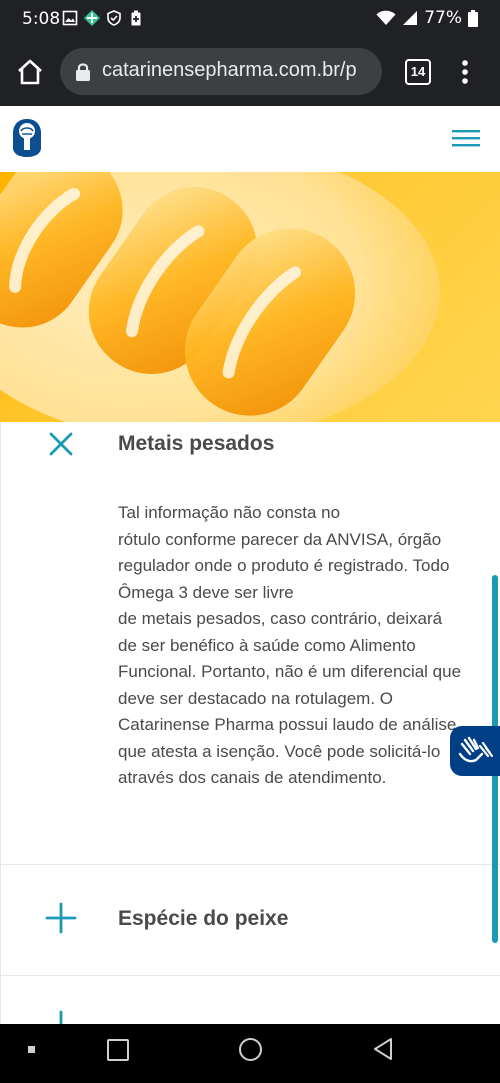  What do you see at coordinates (418, 72) in the screenshot?
I see `tab-switcher-button: 14` at bounding box center [418, 72].